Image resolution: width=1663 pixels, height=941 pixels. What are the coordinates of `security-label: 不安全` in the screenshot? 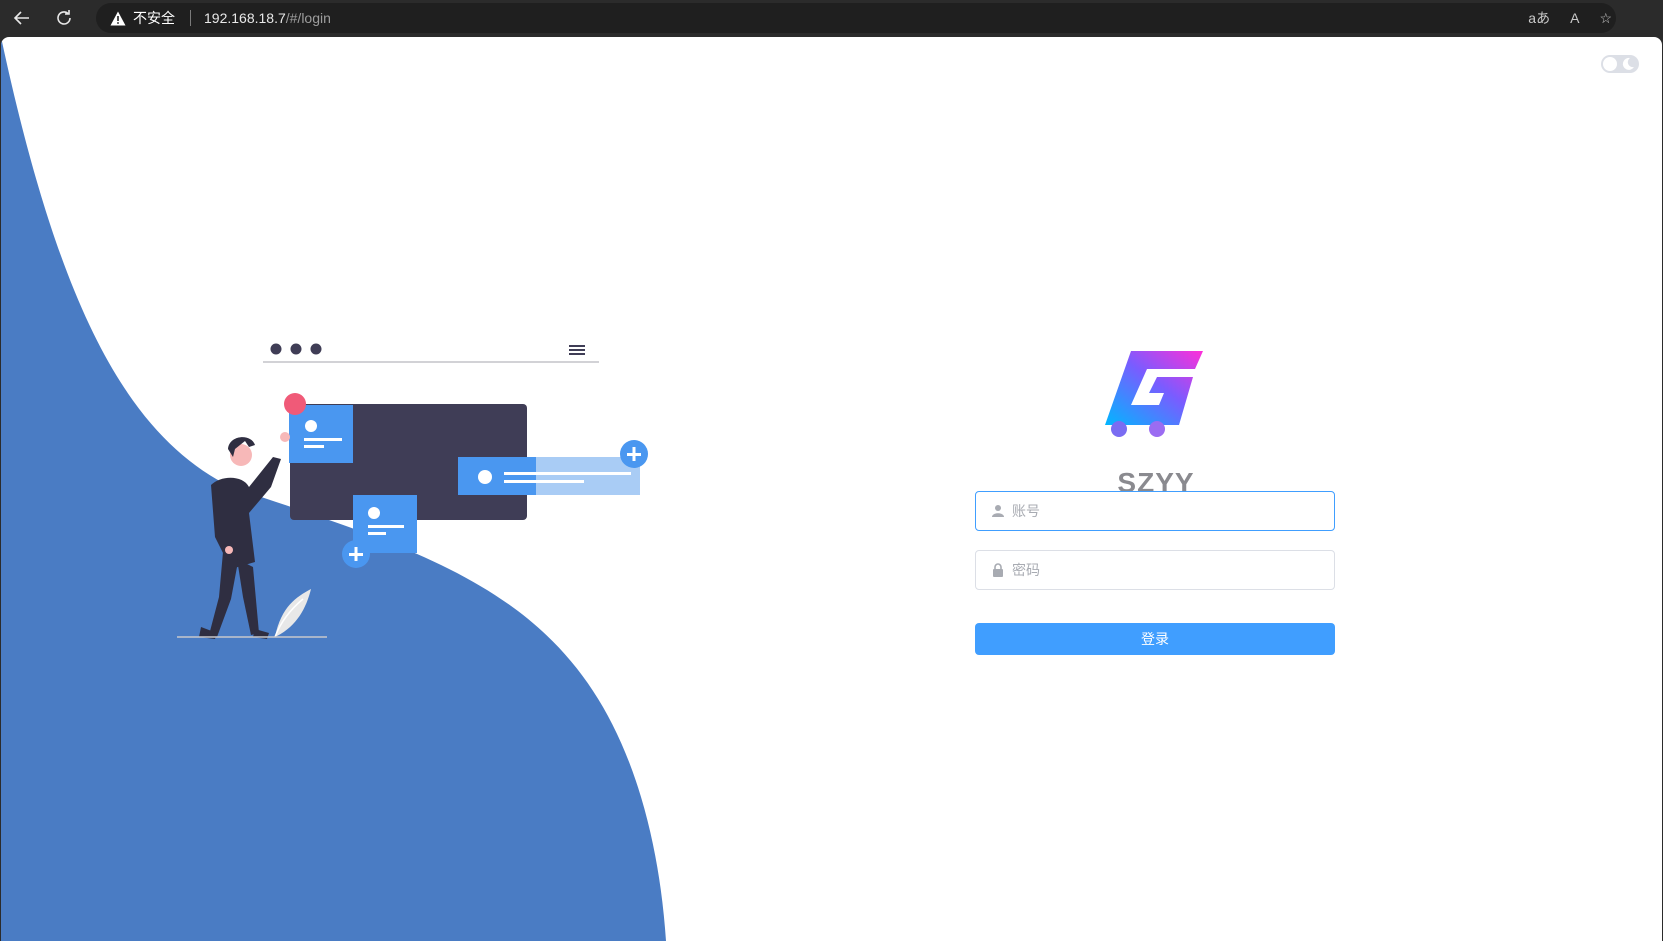 It's located at (154, 18).